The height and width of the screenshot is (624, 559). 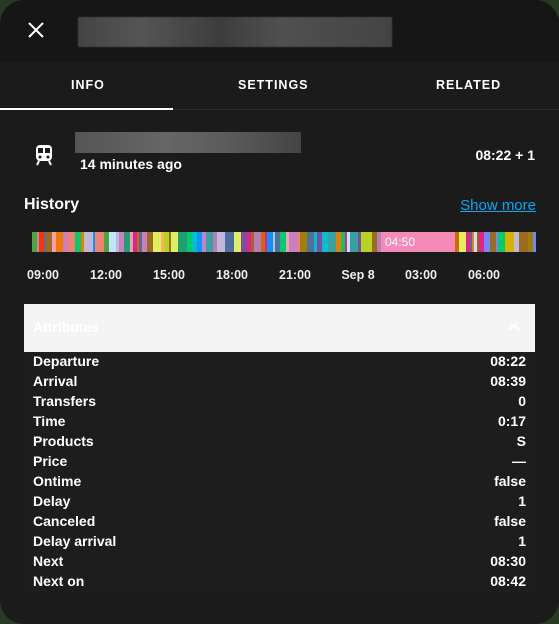 I want to click on state-value: 08:22 + 1, so click(x=505, y=155).